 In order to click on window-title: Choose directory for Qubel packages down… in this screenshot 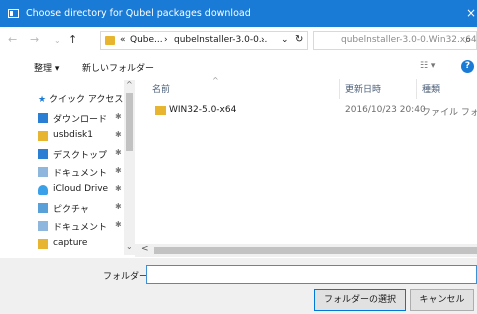, I will do `click(138, 13)`.